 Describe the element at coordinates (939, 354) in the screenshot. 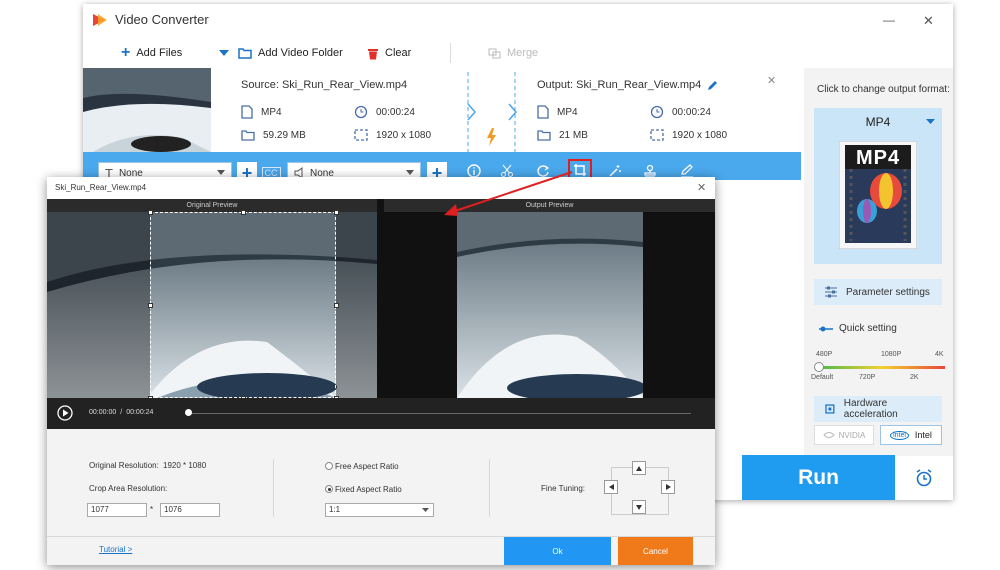

I see `quality-tick-4k: 4K` at that location.